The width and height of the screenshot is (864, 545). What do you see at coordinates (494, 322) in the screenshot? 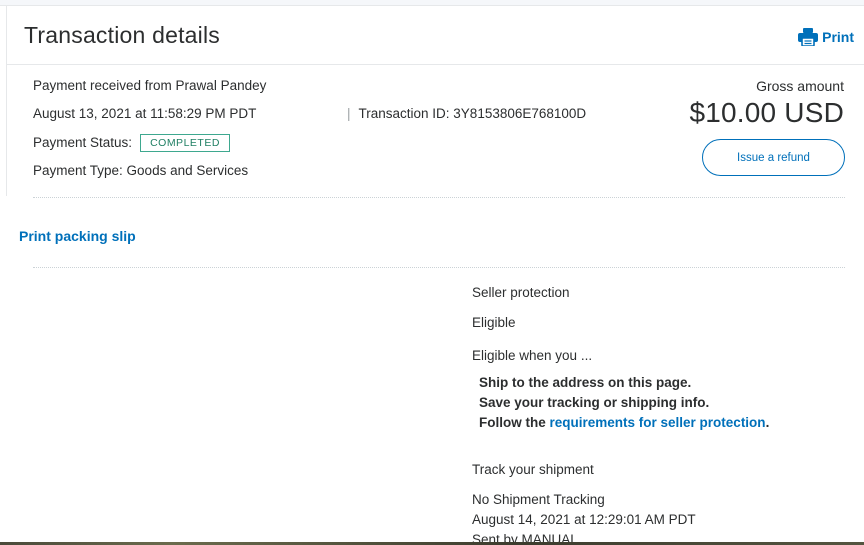
I see `seller-protection-status: Eligible` at bounding box center [494, 322].